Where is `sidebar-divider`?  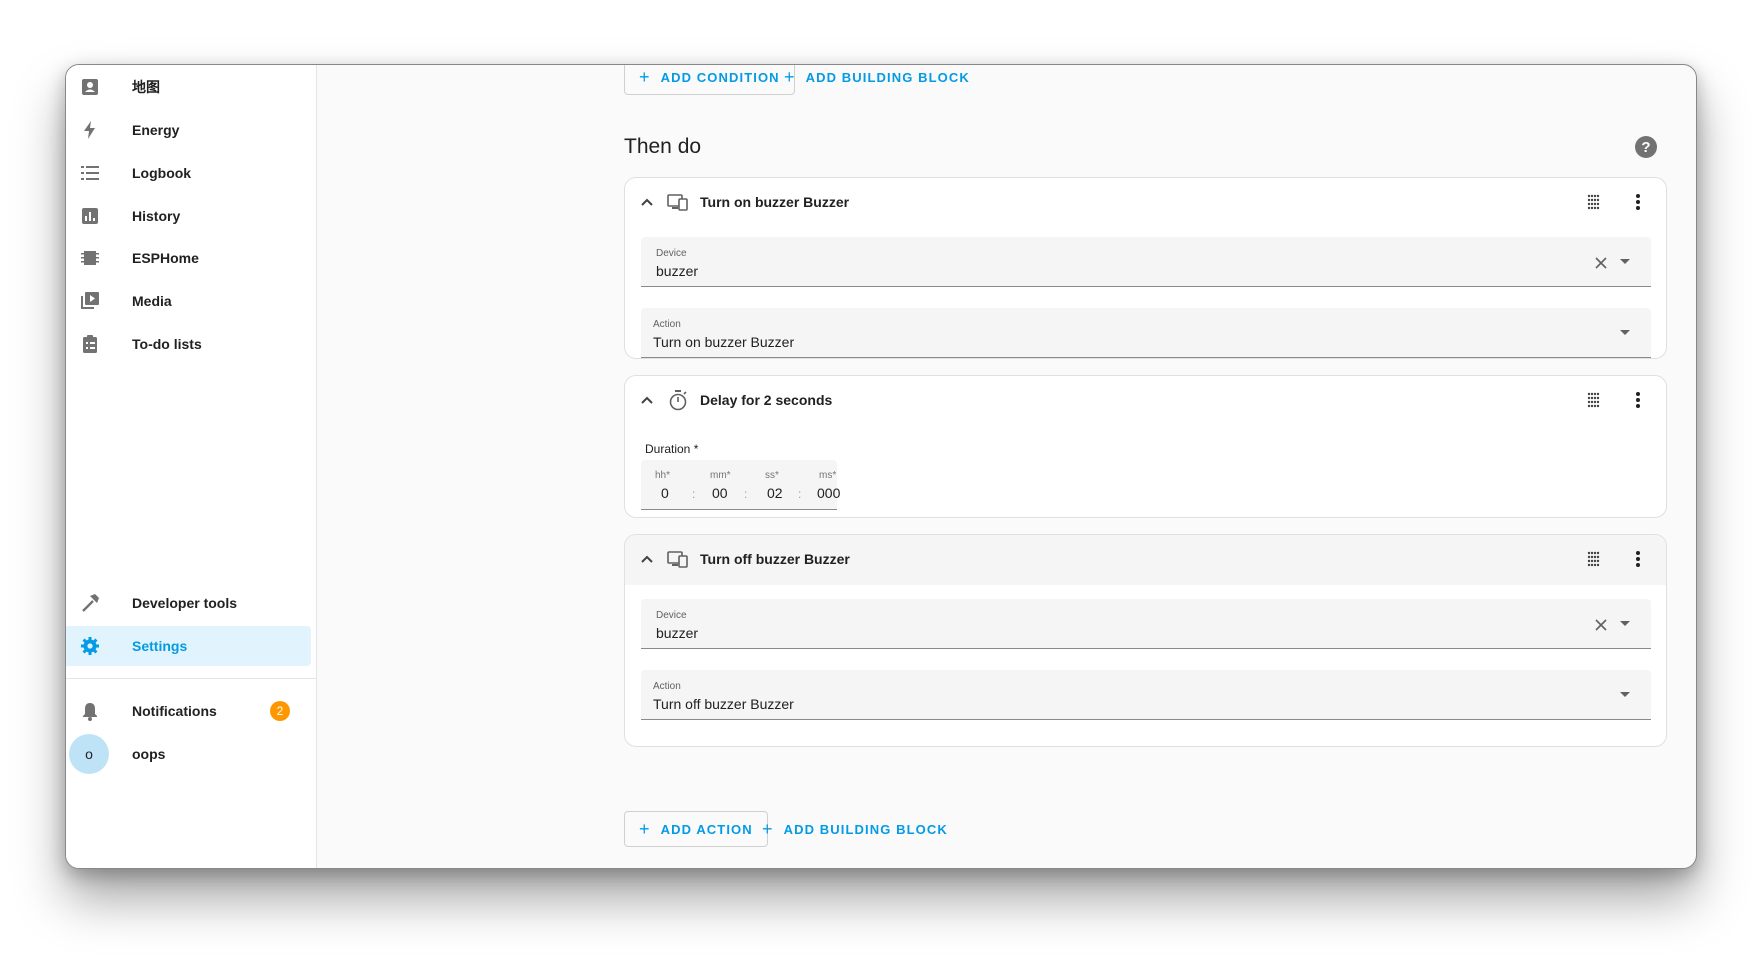 sidebar-divider is located at coordinates (191, 678).